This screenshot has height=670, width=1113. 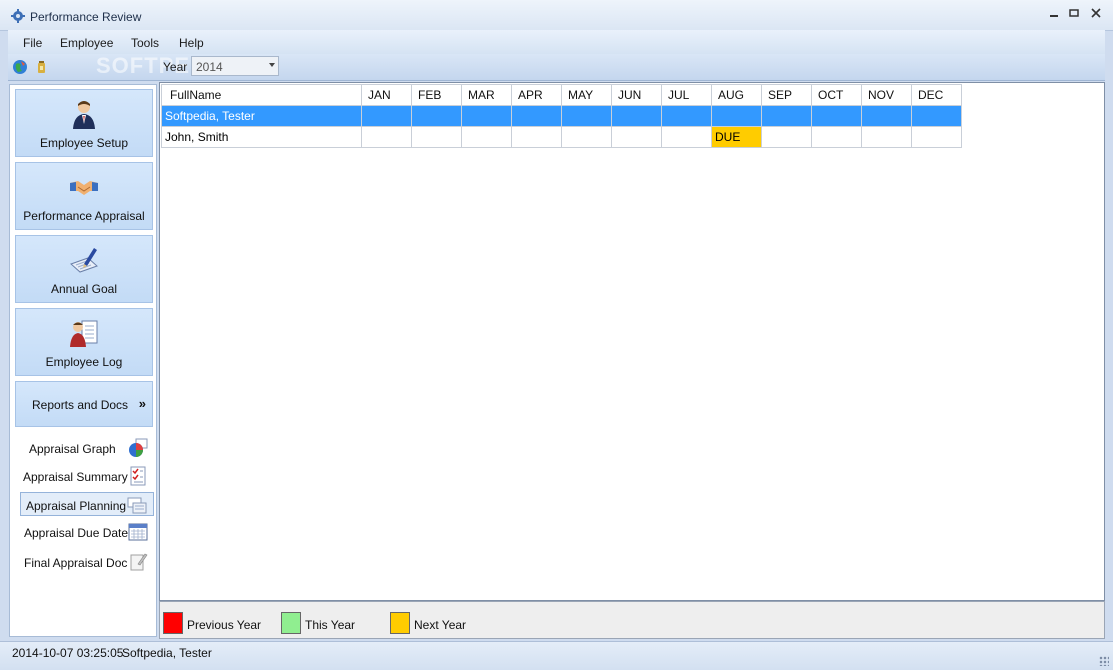 I want to click on pie-chart-icon, so click(x=138, y=447).